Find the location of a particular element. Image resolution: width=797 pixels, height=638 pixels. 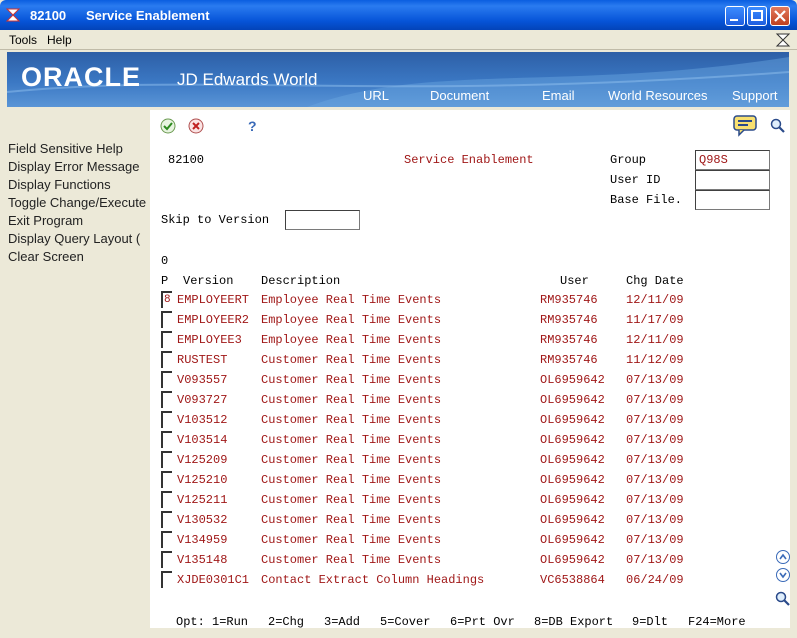

option-add: 3=Add is located at coordinates (342, 622).